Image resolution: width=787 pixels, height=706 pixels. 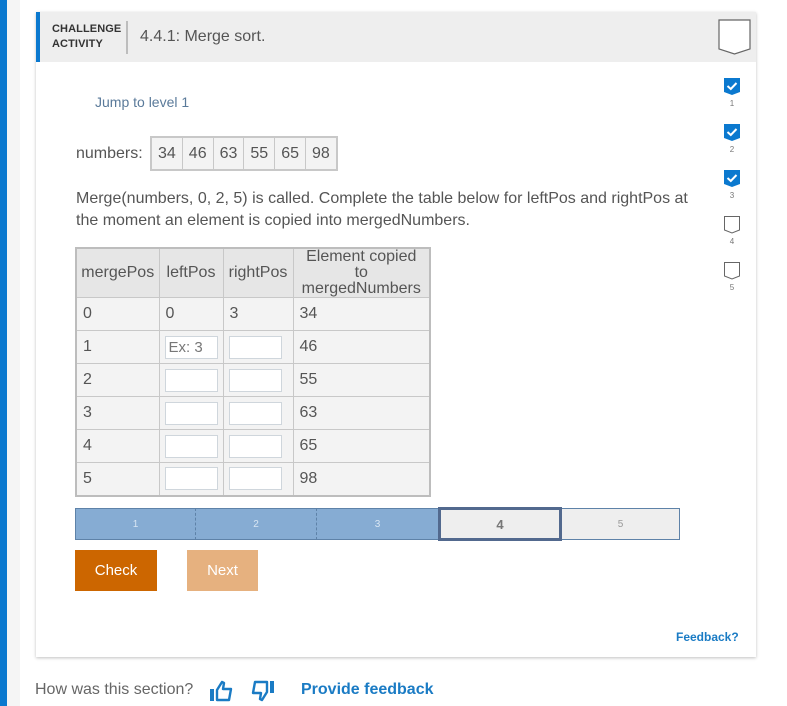 I want to click on mergepos-cell: 4, so click(x=117, y=446).